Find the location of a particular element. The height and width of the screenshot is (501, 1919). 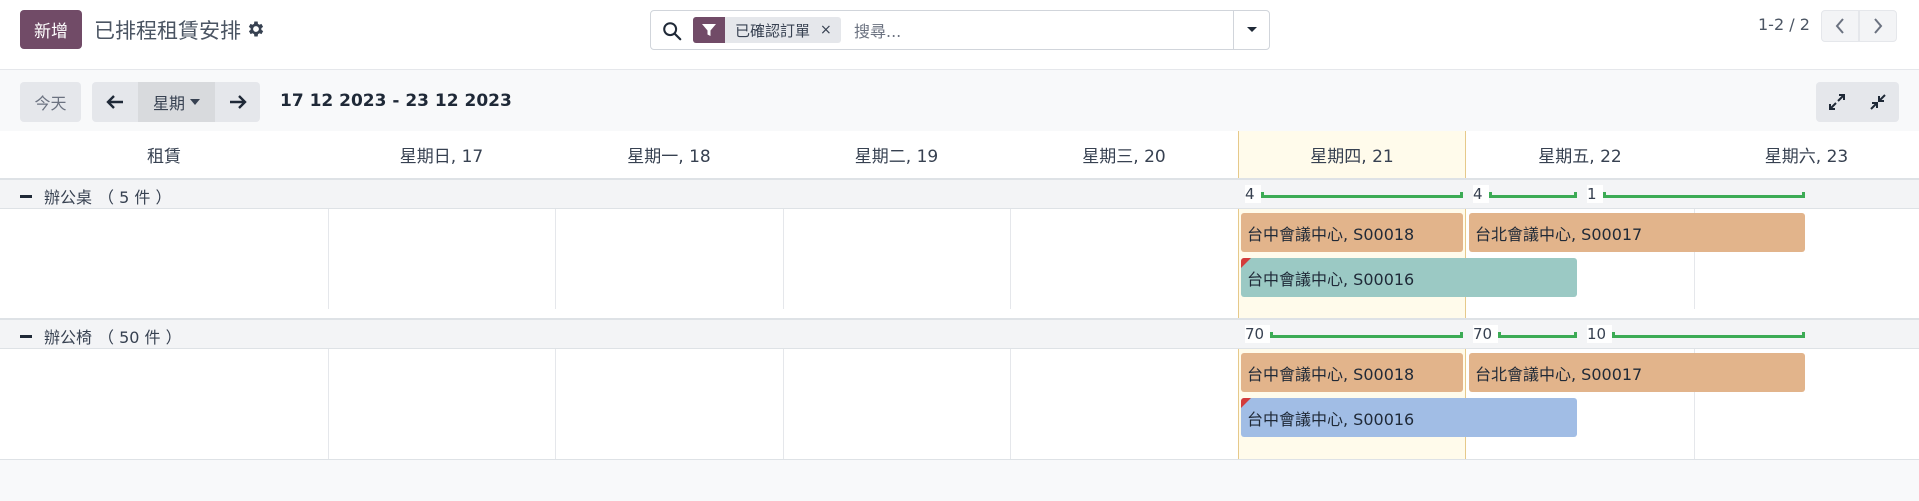

column-header-mon: 星期一, 18 is located at coordinates (669, 155).